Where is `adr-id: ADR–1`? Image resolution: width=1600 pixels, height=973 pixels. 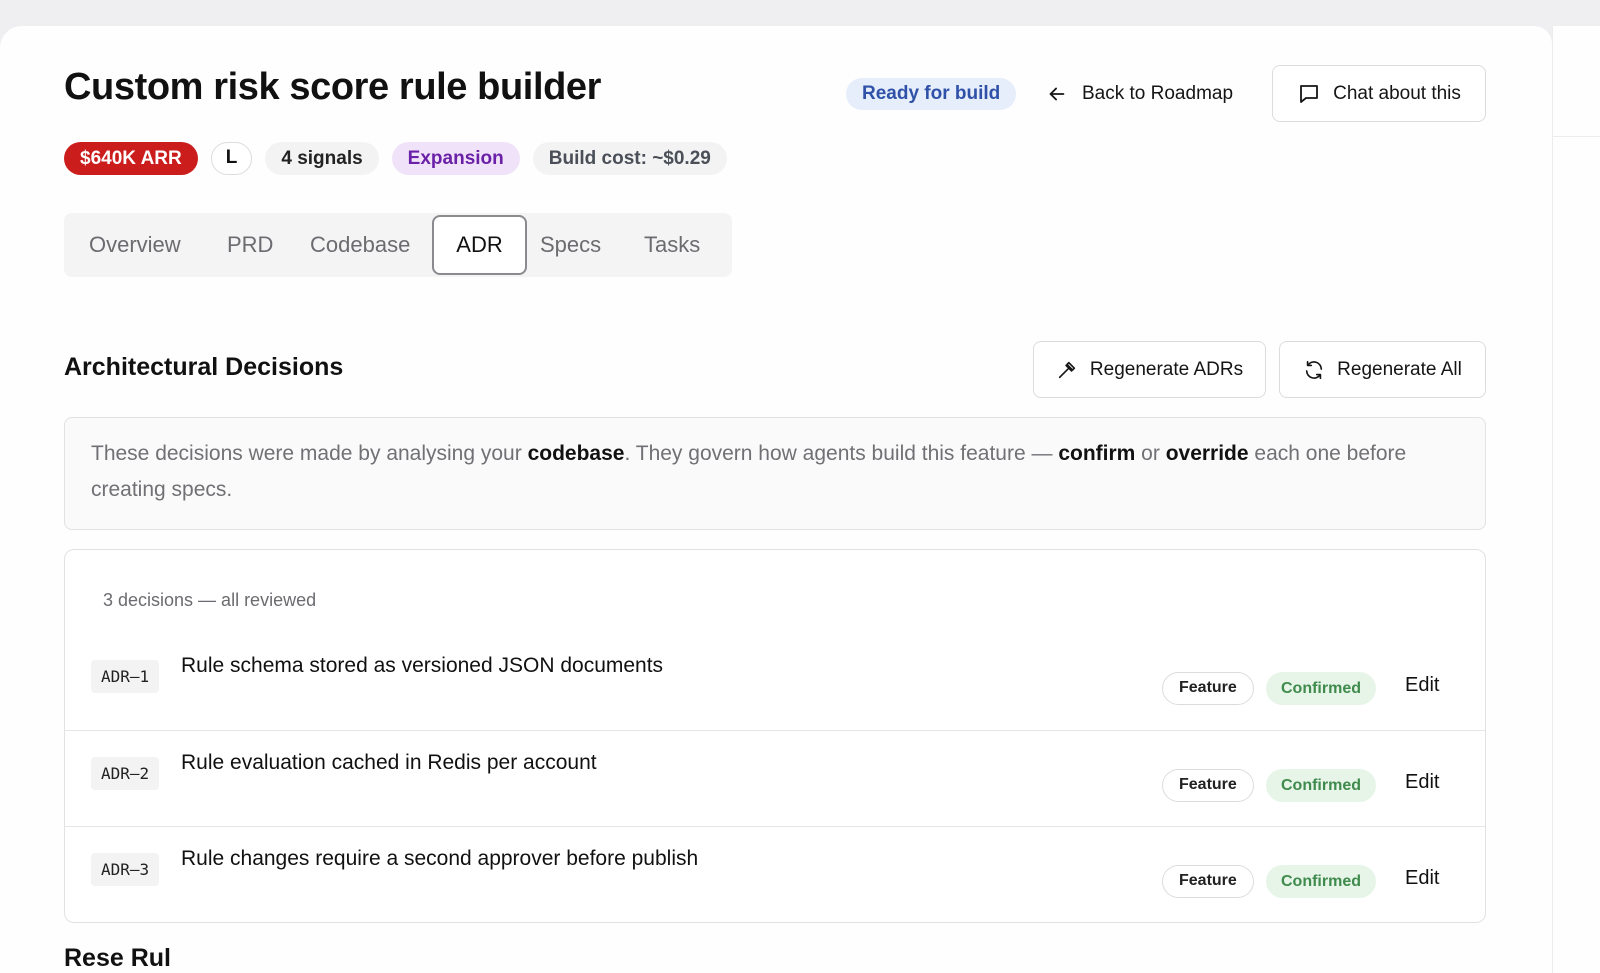 adr-id: ADR–1 is located at coordinates (125, 676).